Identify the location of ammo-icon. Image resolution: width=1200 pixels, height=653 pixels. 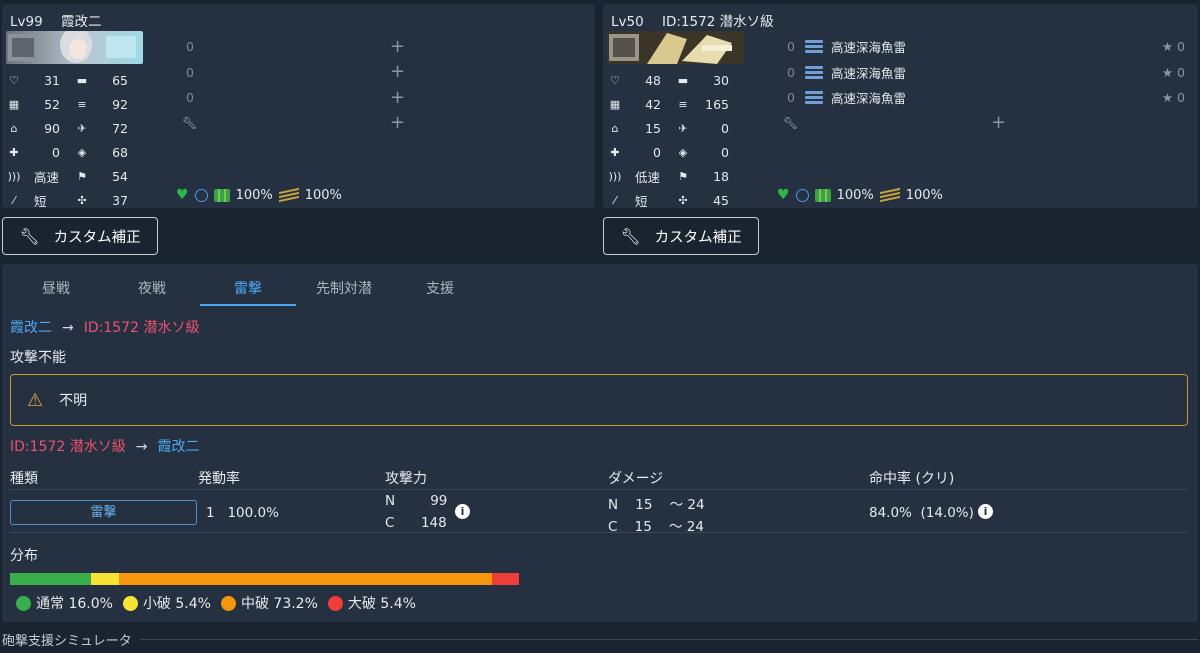
(288, 195).